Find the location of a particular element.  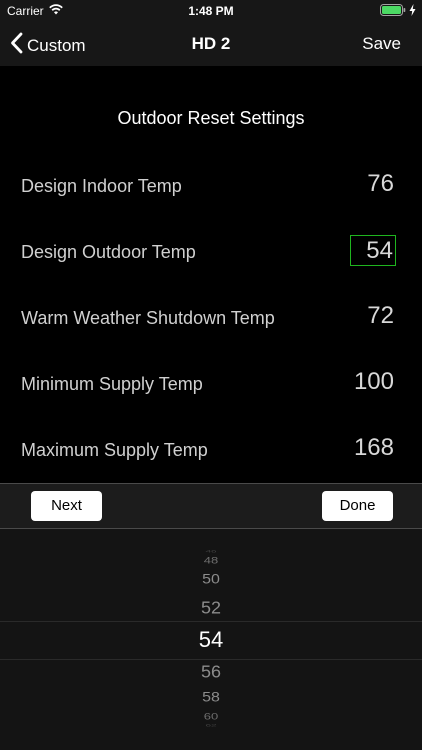

picker-item: 48 is located at coordinates (211, 560).